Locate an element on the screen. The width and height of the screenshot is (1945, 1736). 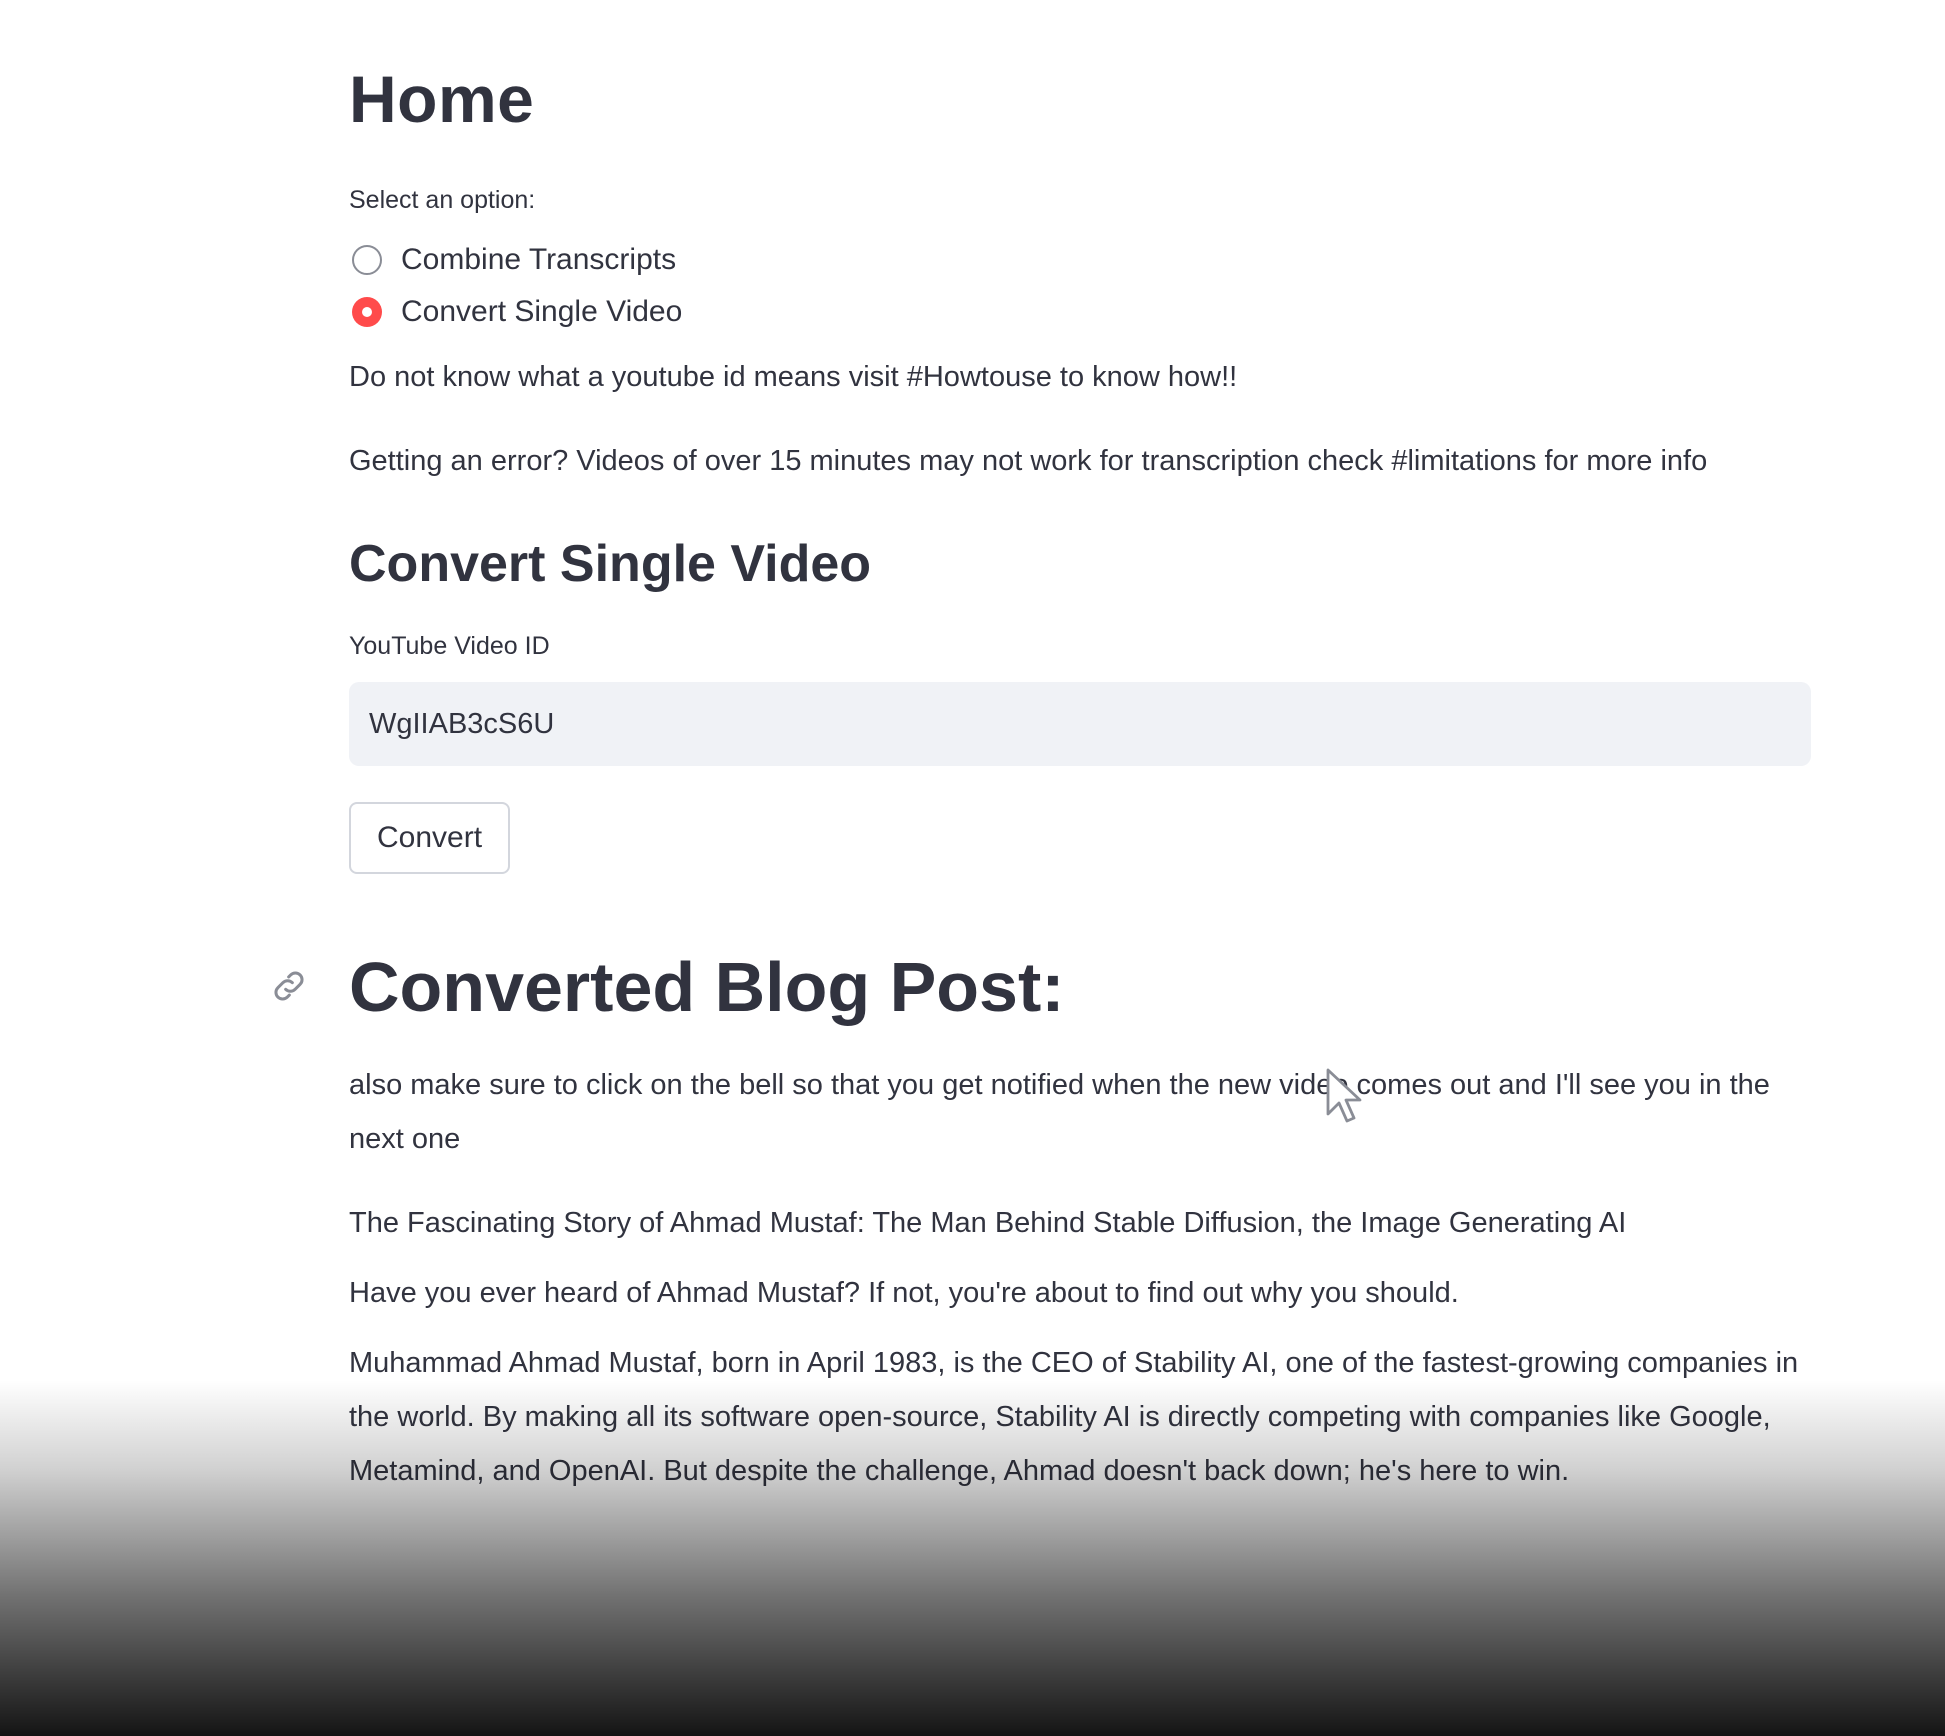
section-title: Convert Single Video is located at coordinates (610, 564).